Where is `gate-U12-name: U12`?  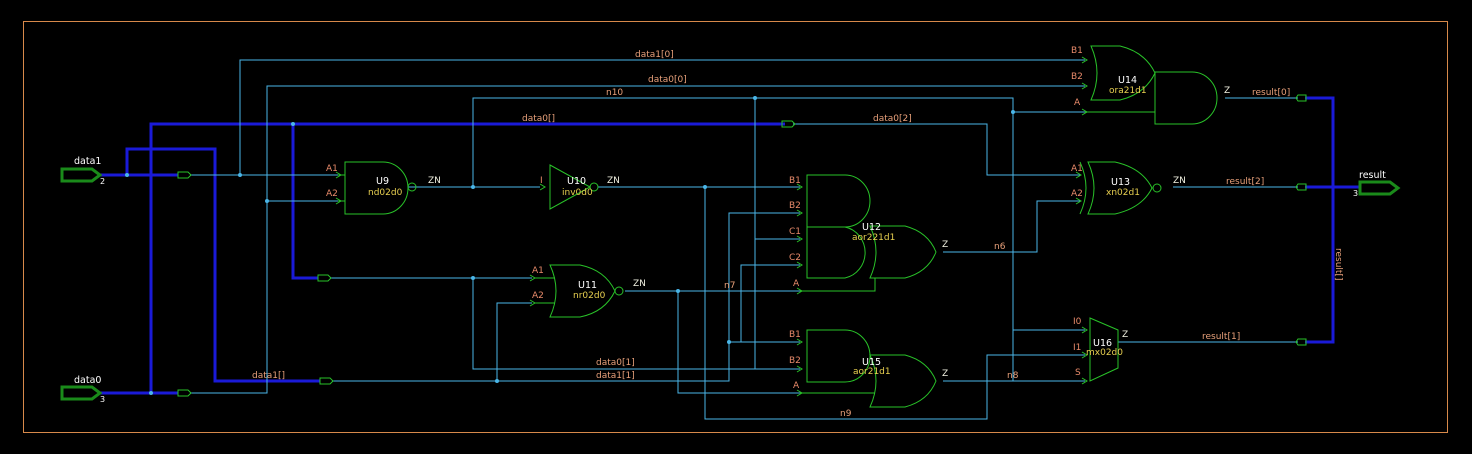
gate-U12-name: U12 is located at coordinates (871, 227).